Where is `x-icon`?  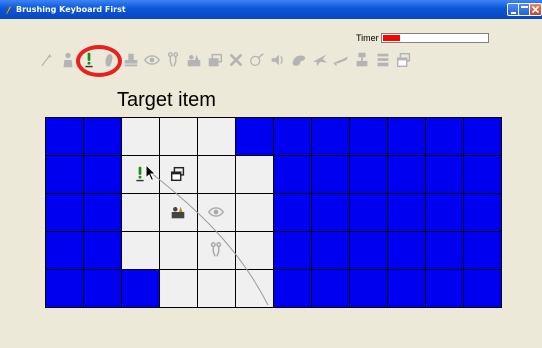 x-icon is located at coordinates (236, 60).